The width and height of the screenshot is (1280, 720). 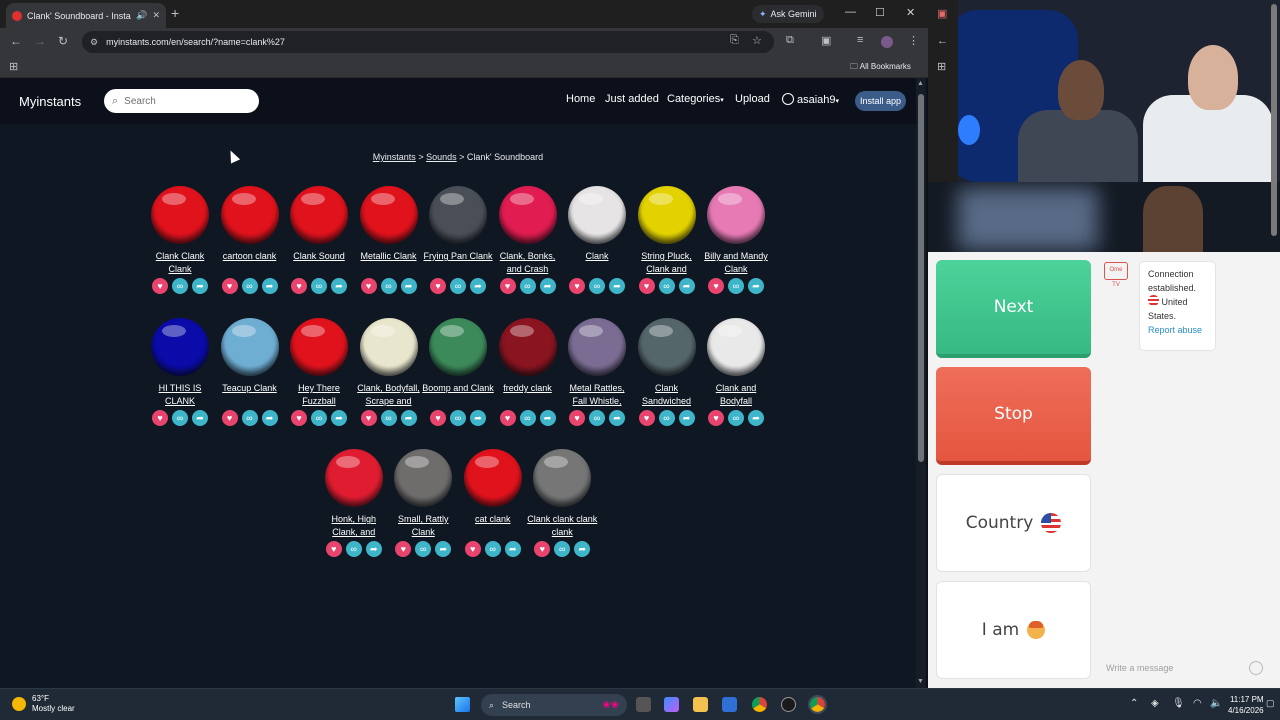 I want to click on sound-label: Boomp and Clank, so click(x=458, y=395).